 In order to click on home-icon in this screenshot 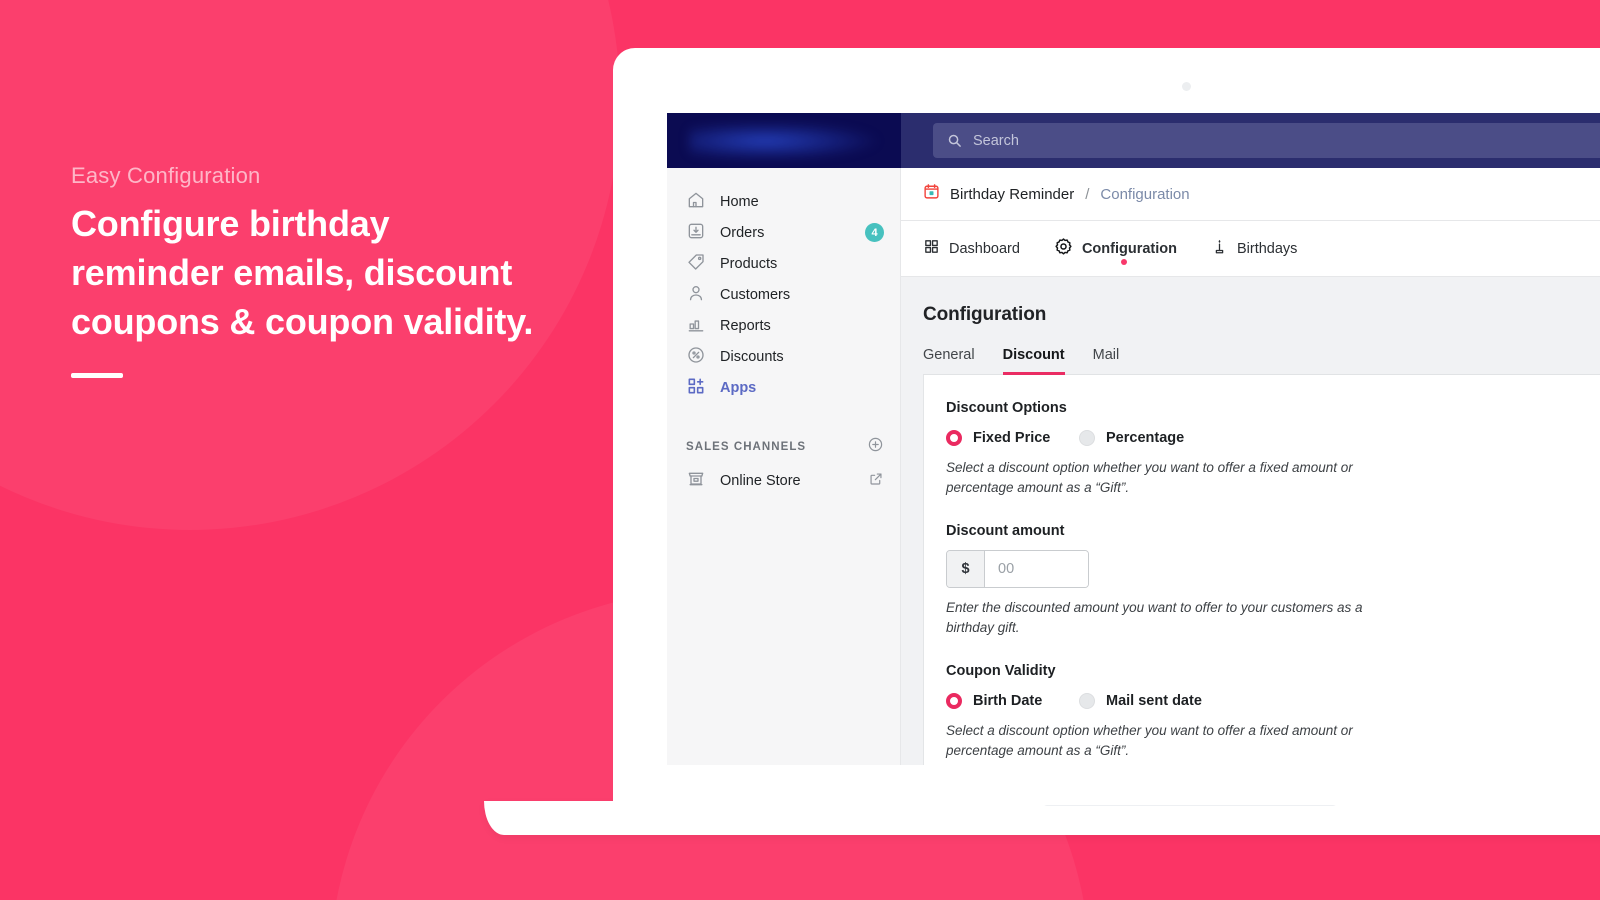, I will do `click(696, 202)`.